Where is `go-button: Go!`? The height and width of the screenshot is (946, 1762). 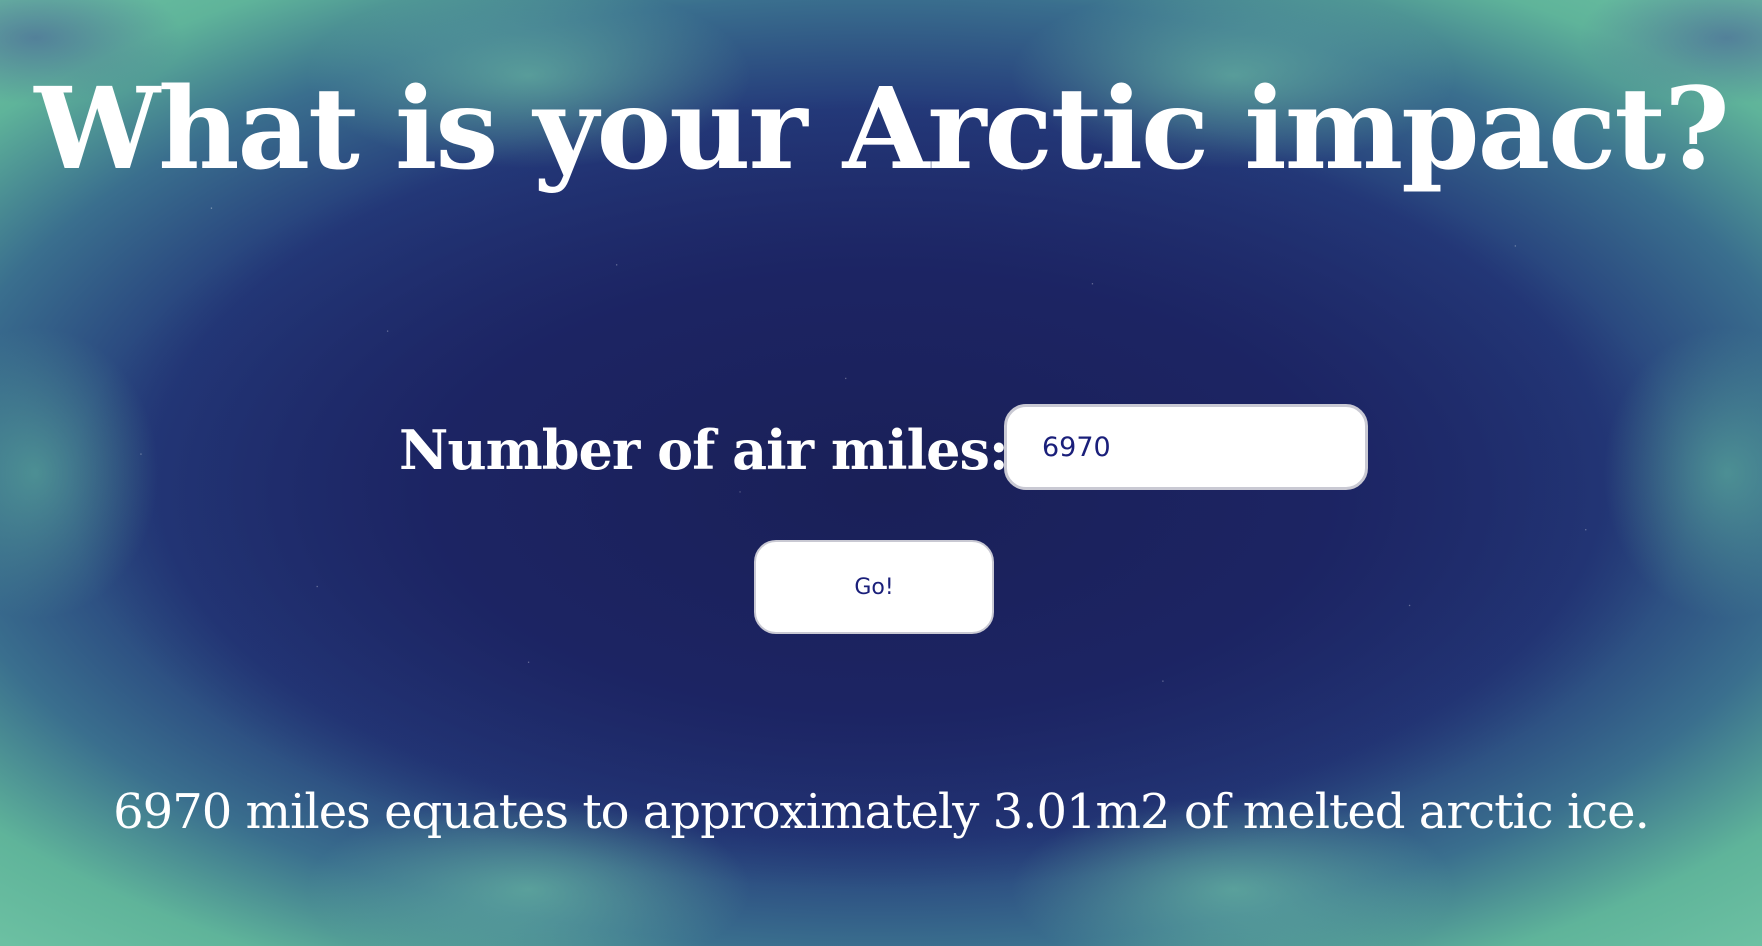
go-button: Go! is located at coordinates (874, 587).